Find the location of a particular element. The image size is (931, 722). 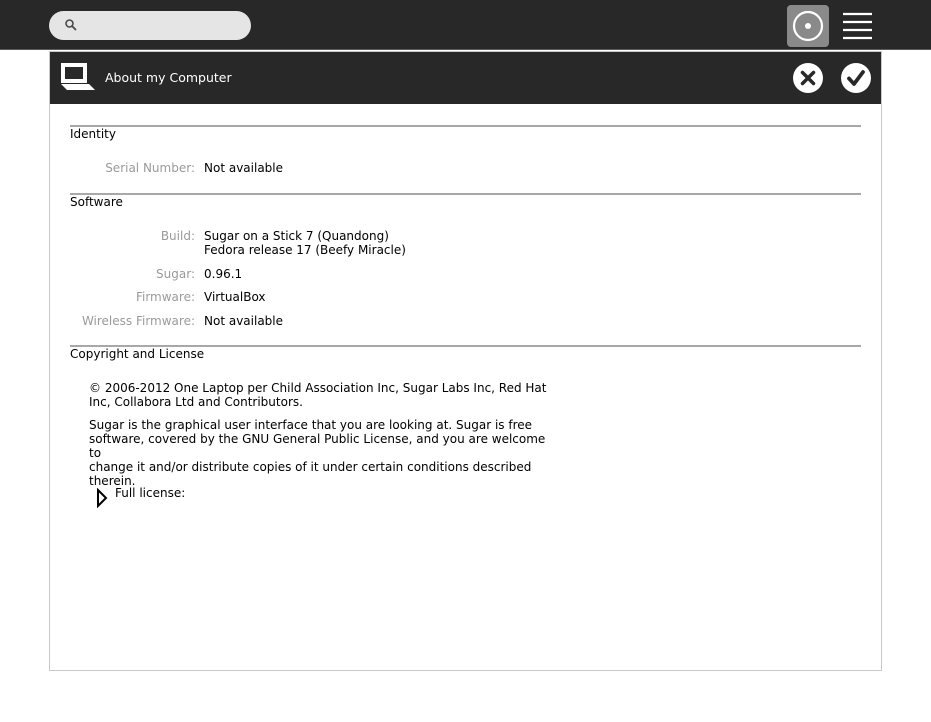

top-toolbar is located at coordinates (465, 25).